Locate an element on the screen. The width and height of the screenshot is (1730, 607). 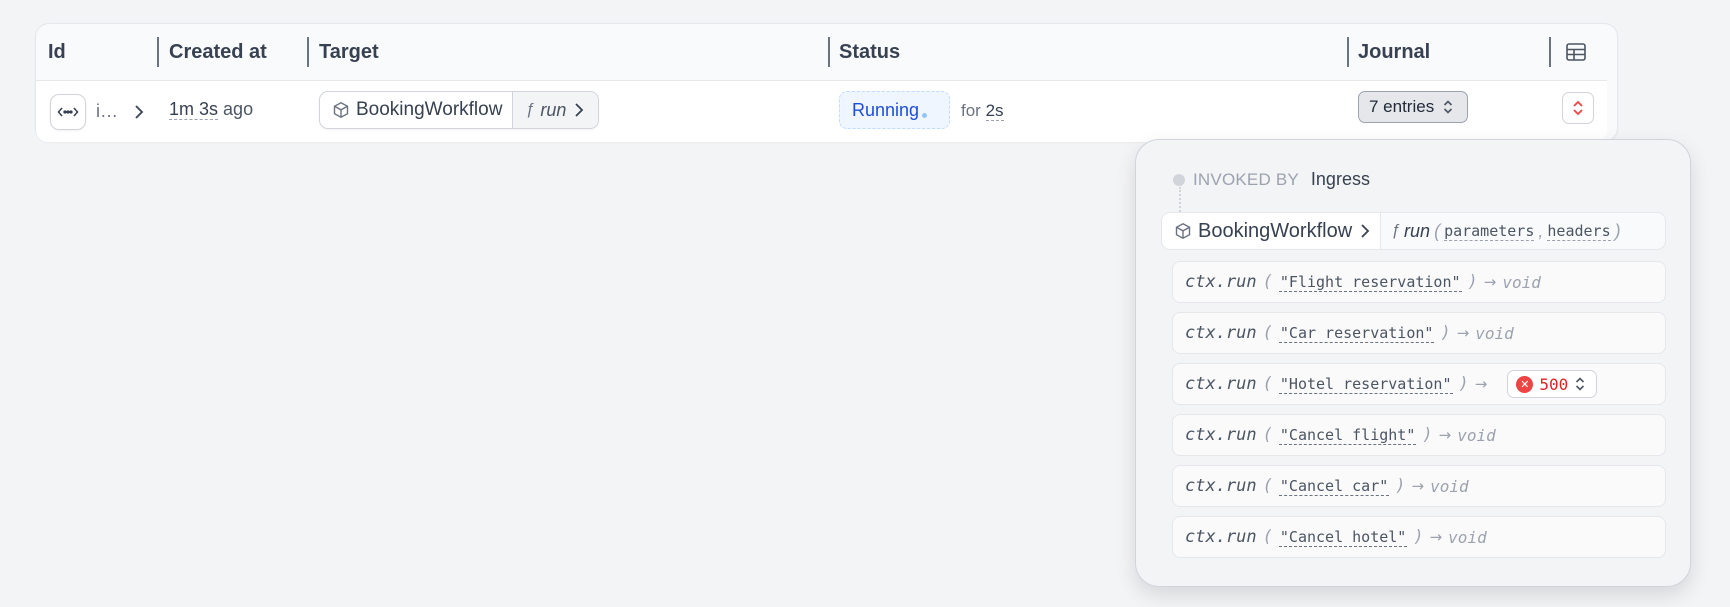
entry-arg: "Flight reservation" is located at coordinates (1370, 282).